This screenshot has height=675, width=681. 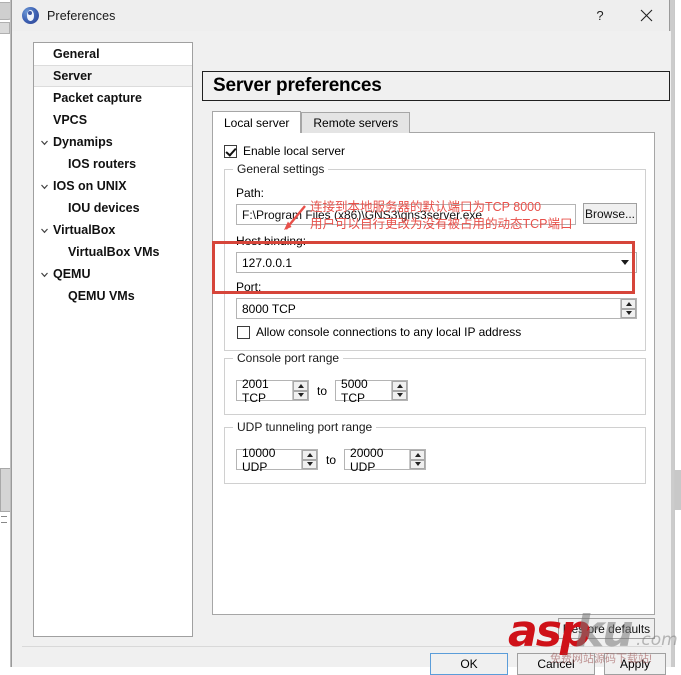 What do you see at coordinates (113, 274) in the screenshot?
I see `sidebar-item-qemu: QEMU` at bounding box center [113, 274].